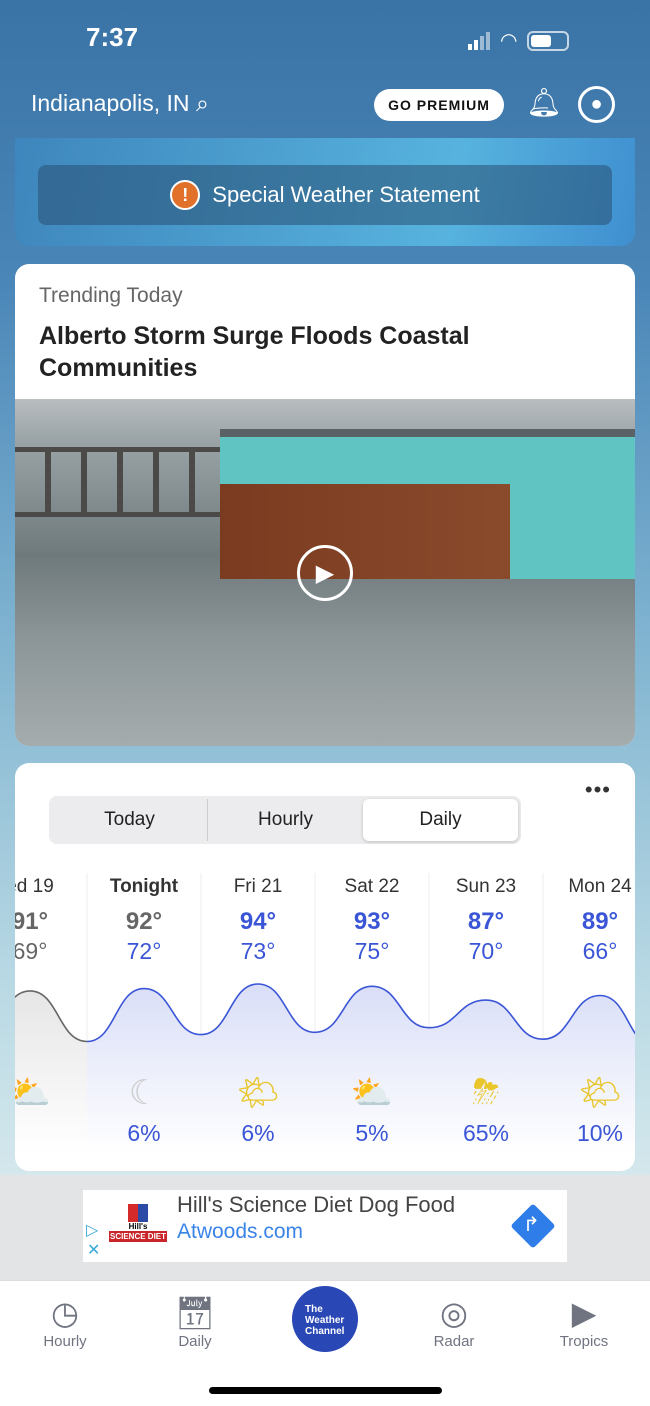 The image size is (650, 1406). Describe the element at coordinates (144, 1093) in the screenshot. I see `moon-cloud-icon: ☾` at that location.